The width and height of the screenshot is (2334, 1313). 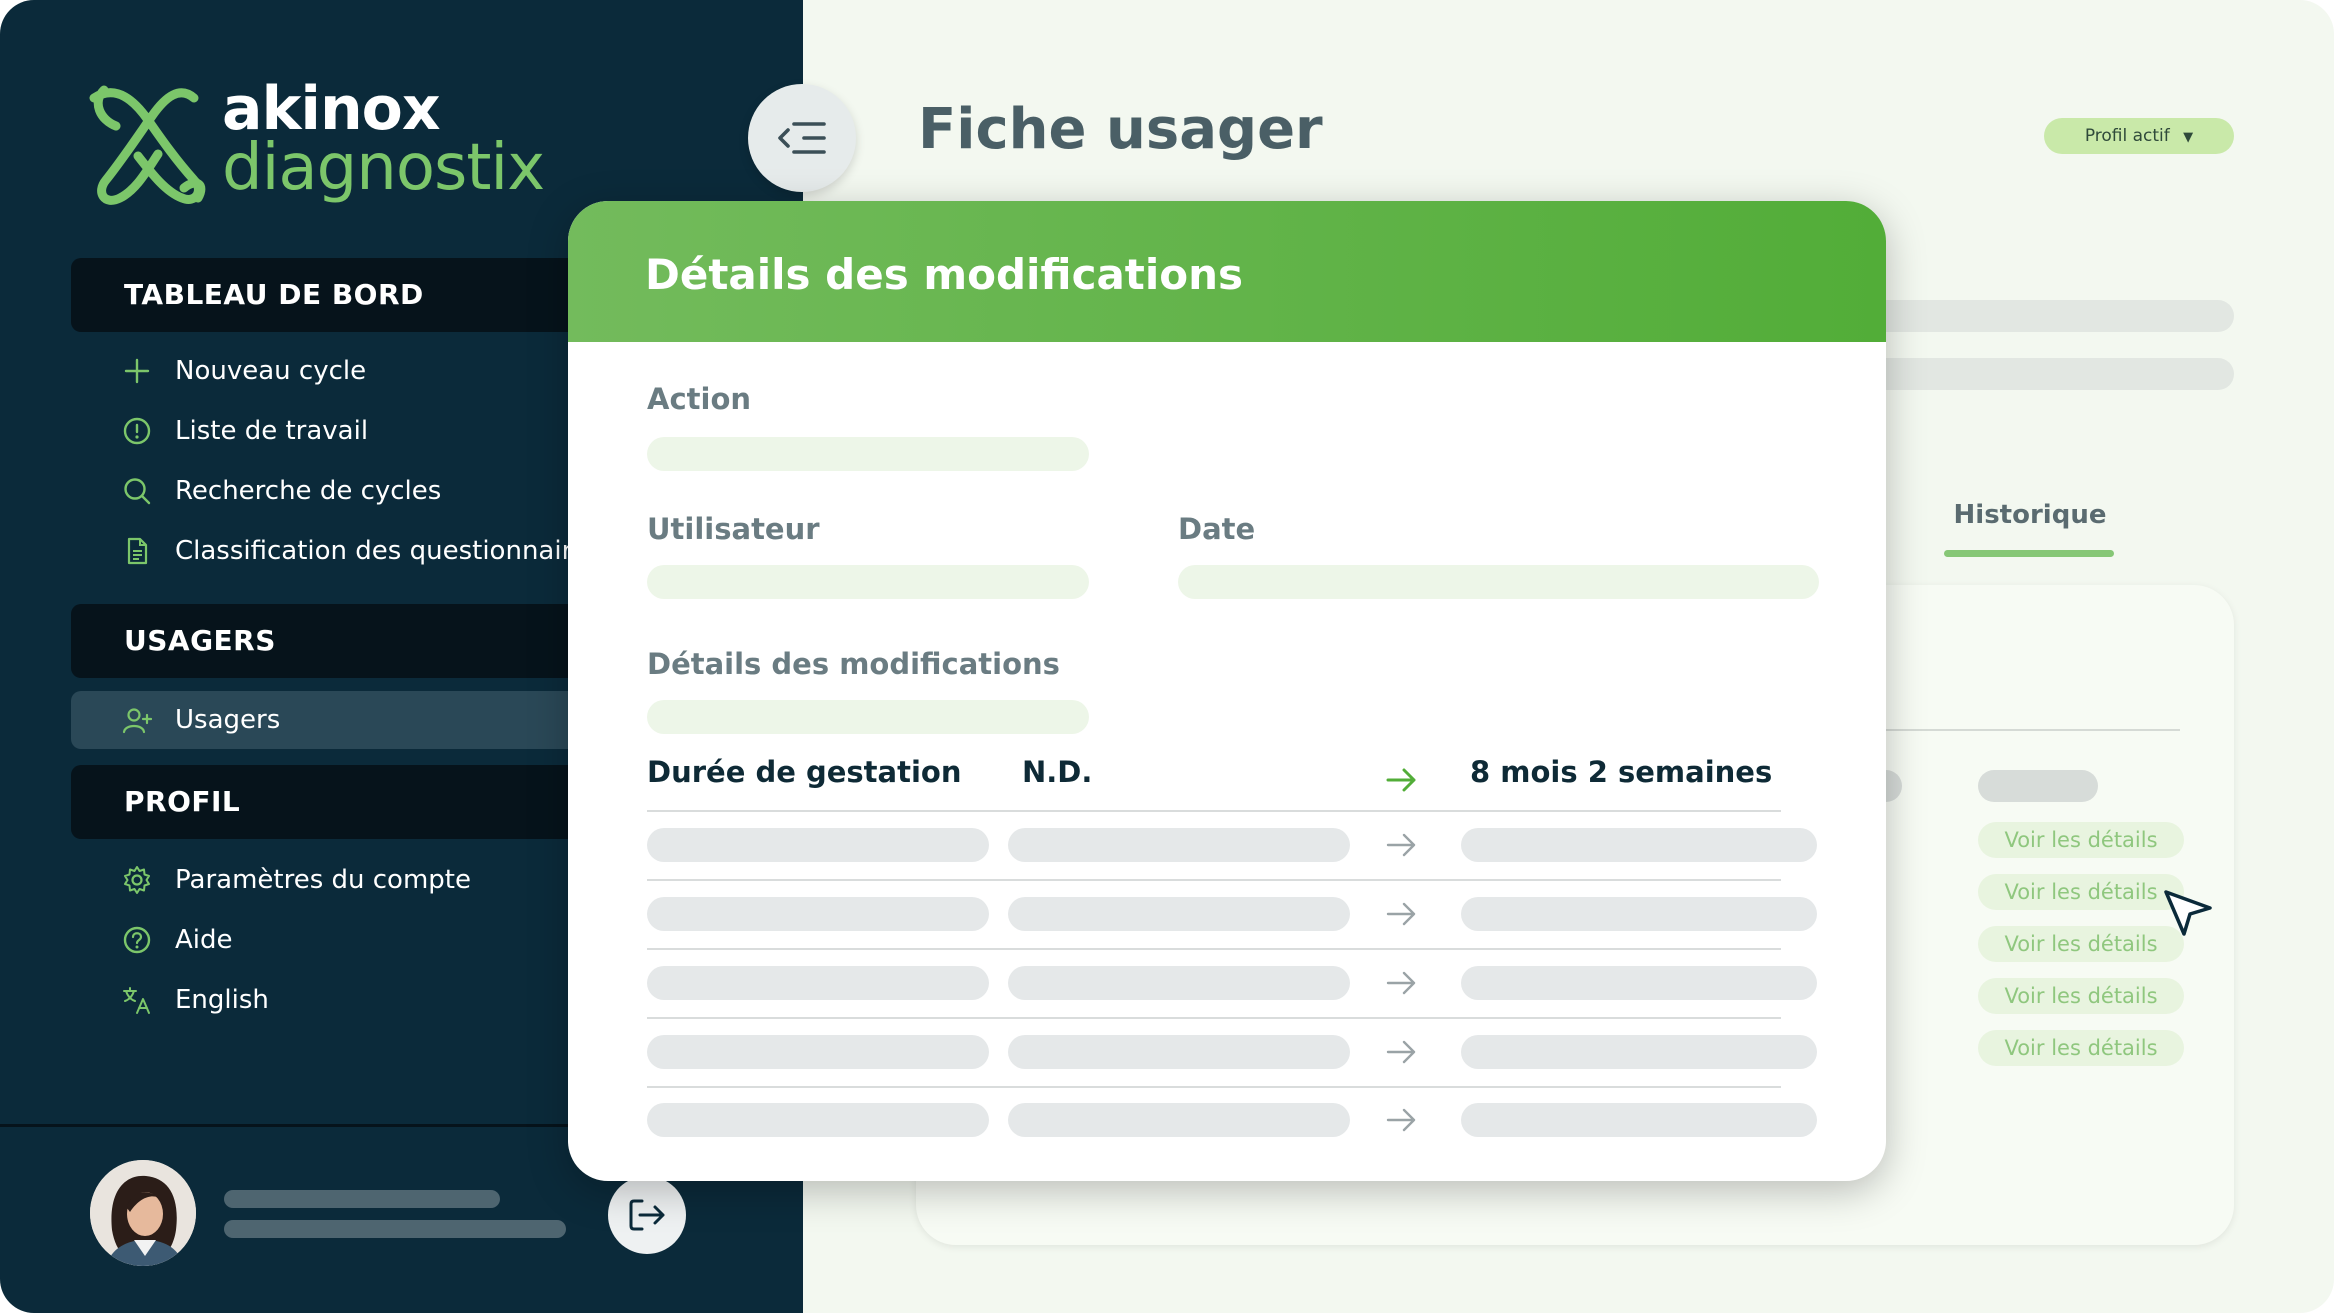 What do you see at coordinates (2188, 137) in the screenshot?
I see `chevron-down-icon: ▼` at bounding box center [2188, 137].